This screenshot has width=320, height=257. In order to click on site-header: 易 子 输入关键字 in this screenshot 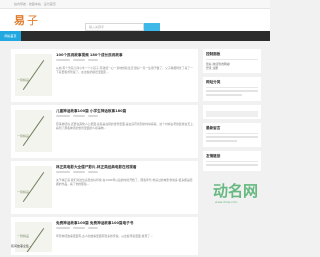, I will do `click(135, 20)`.